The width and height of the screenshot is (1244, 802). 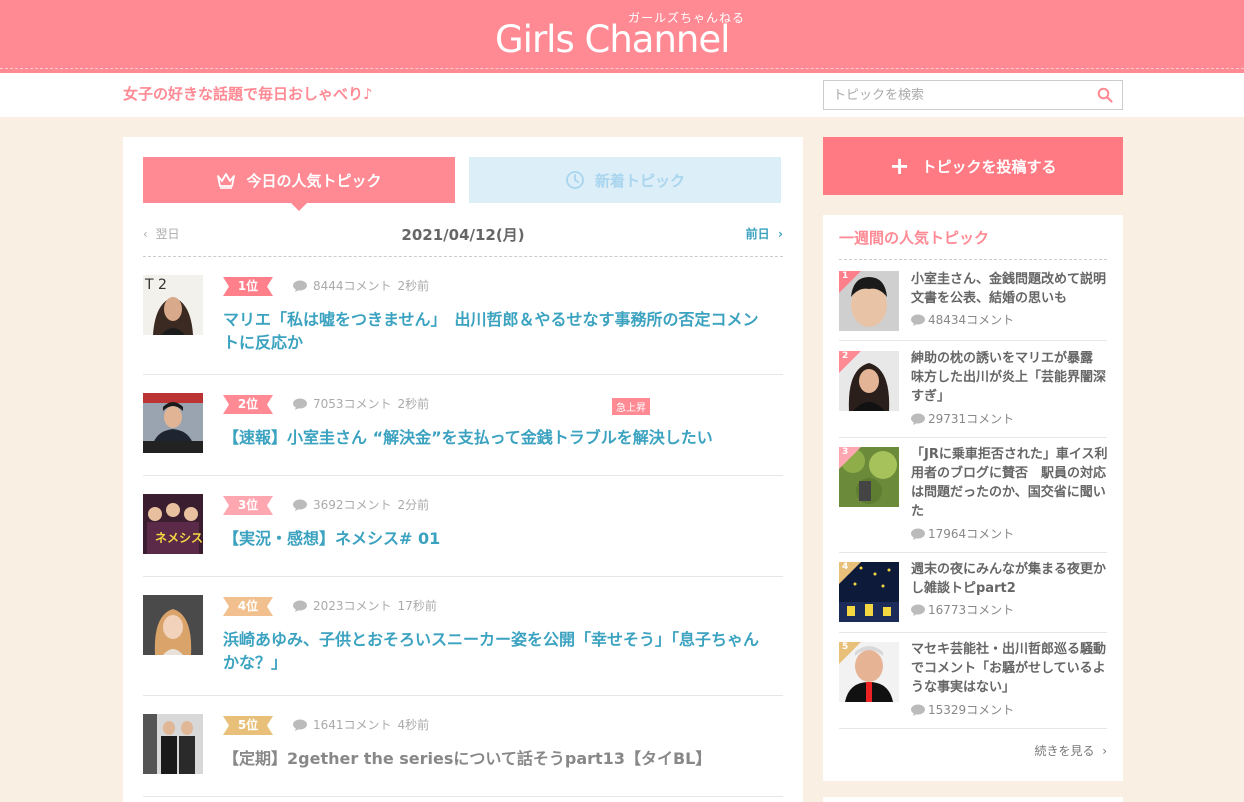 What do you see at coordinates (973, 243) in the screenshot?
I see `weekly-title: 一週間の人気トピック` at bounding box center [973, 243].